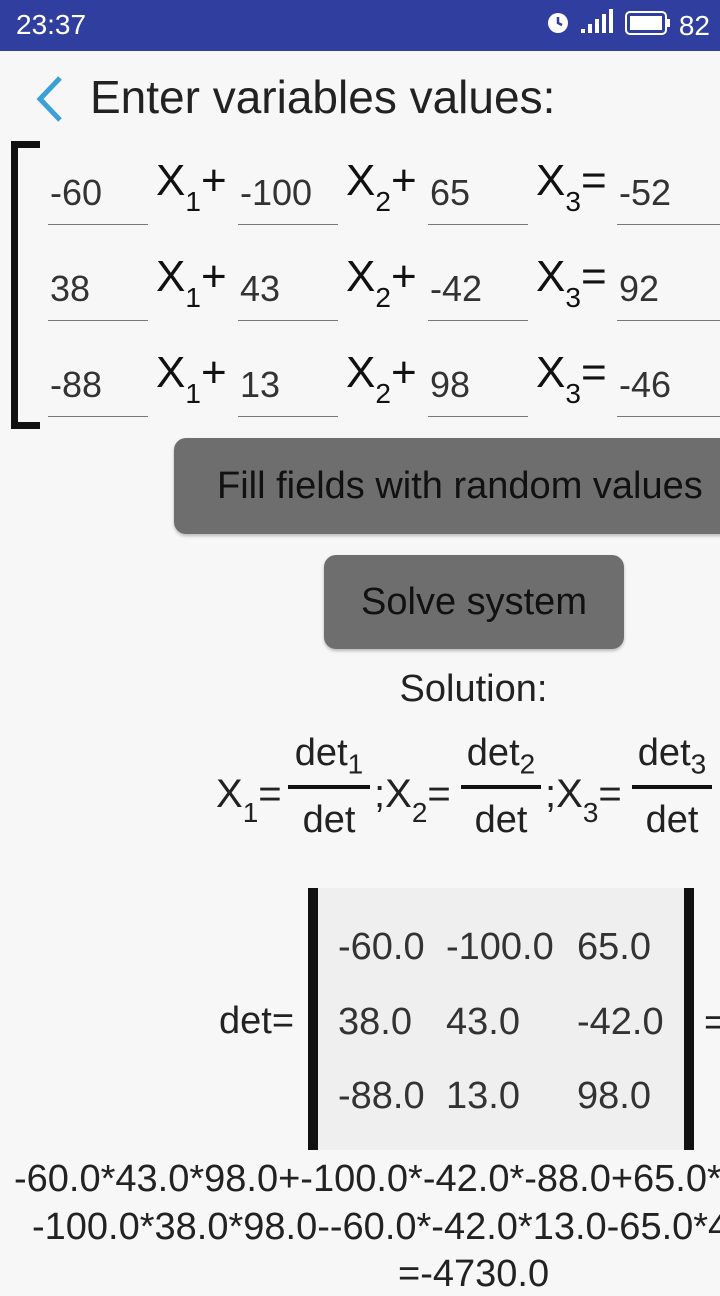 The width and height of the screenshot is (720, 1296). What do you see at coordinates (647, 26) in the screenshot?
I see `battery-icon` at bounding box center [647, 26].